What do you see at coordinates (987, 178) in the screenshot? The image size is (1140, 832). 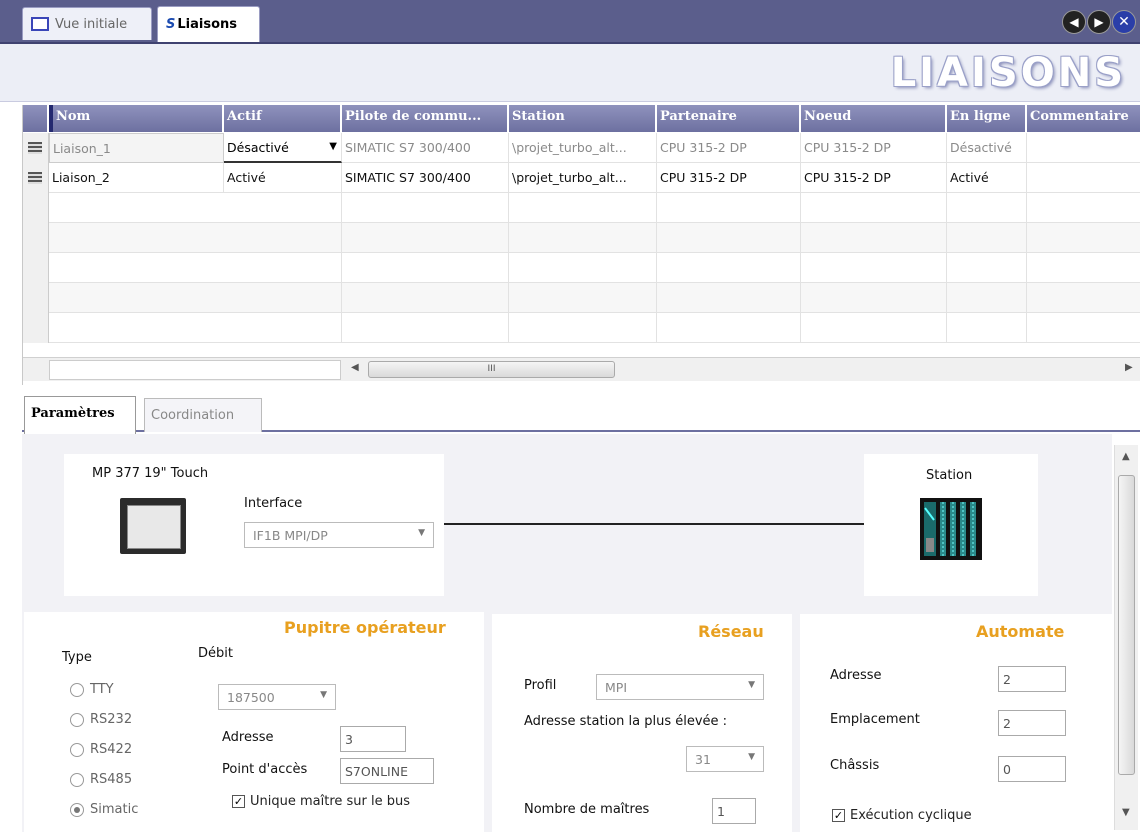 I see `cell-en-ligne: Activé` at bounding box center [987, 178].